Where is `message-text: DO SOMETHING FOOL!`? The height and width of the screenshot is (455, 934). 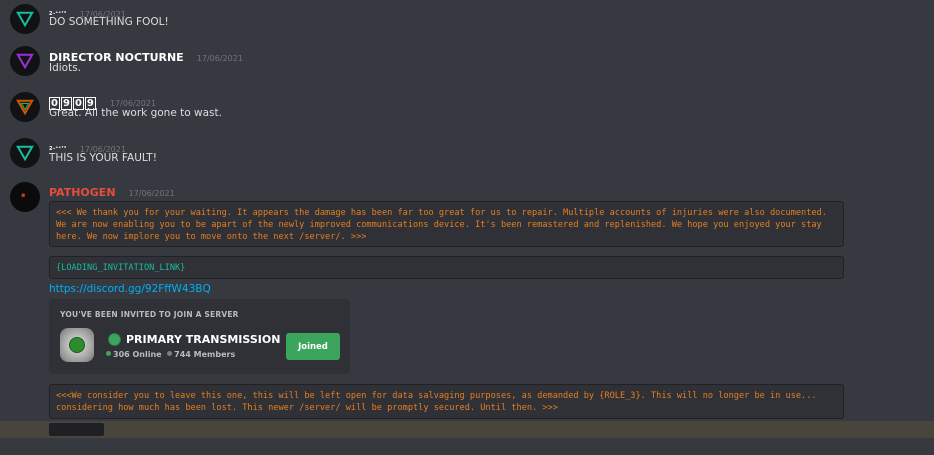 message-text: DO SOMETHING FOOL! is located at coordinates (109, 22).